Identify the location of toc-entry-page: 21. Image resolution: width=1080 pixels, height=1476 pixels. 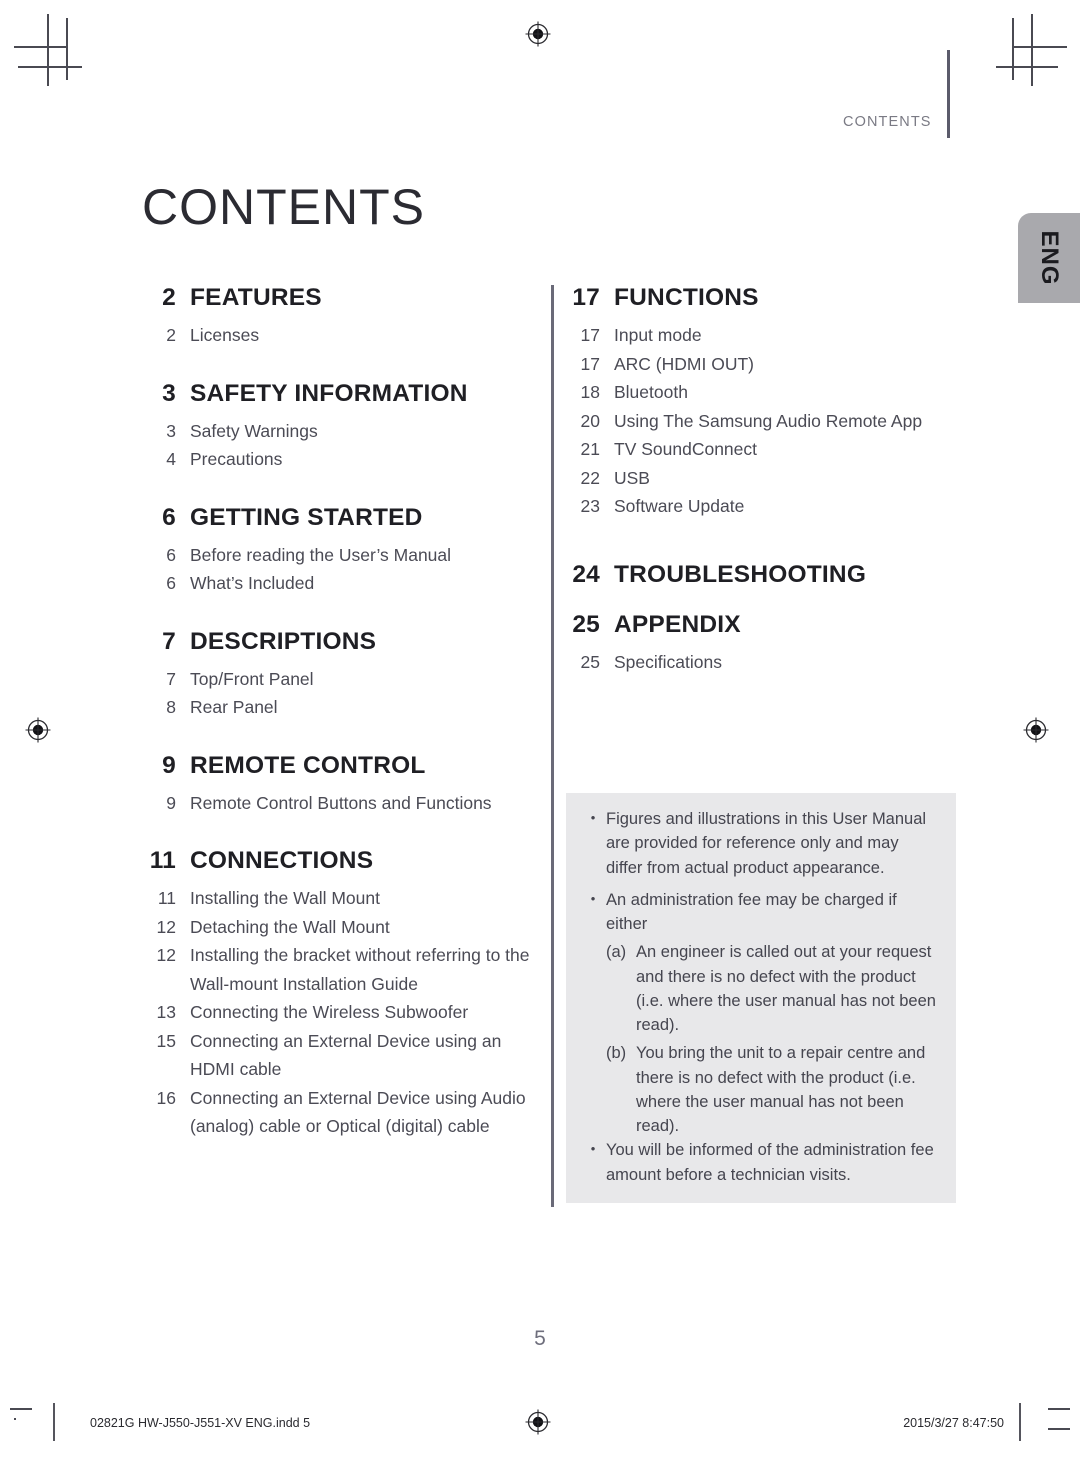
(590, 449).